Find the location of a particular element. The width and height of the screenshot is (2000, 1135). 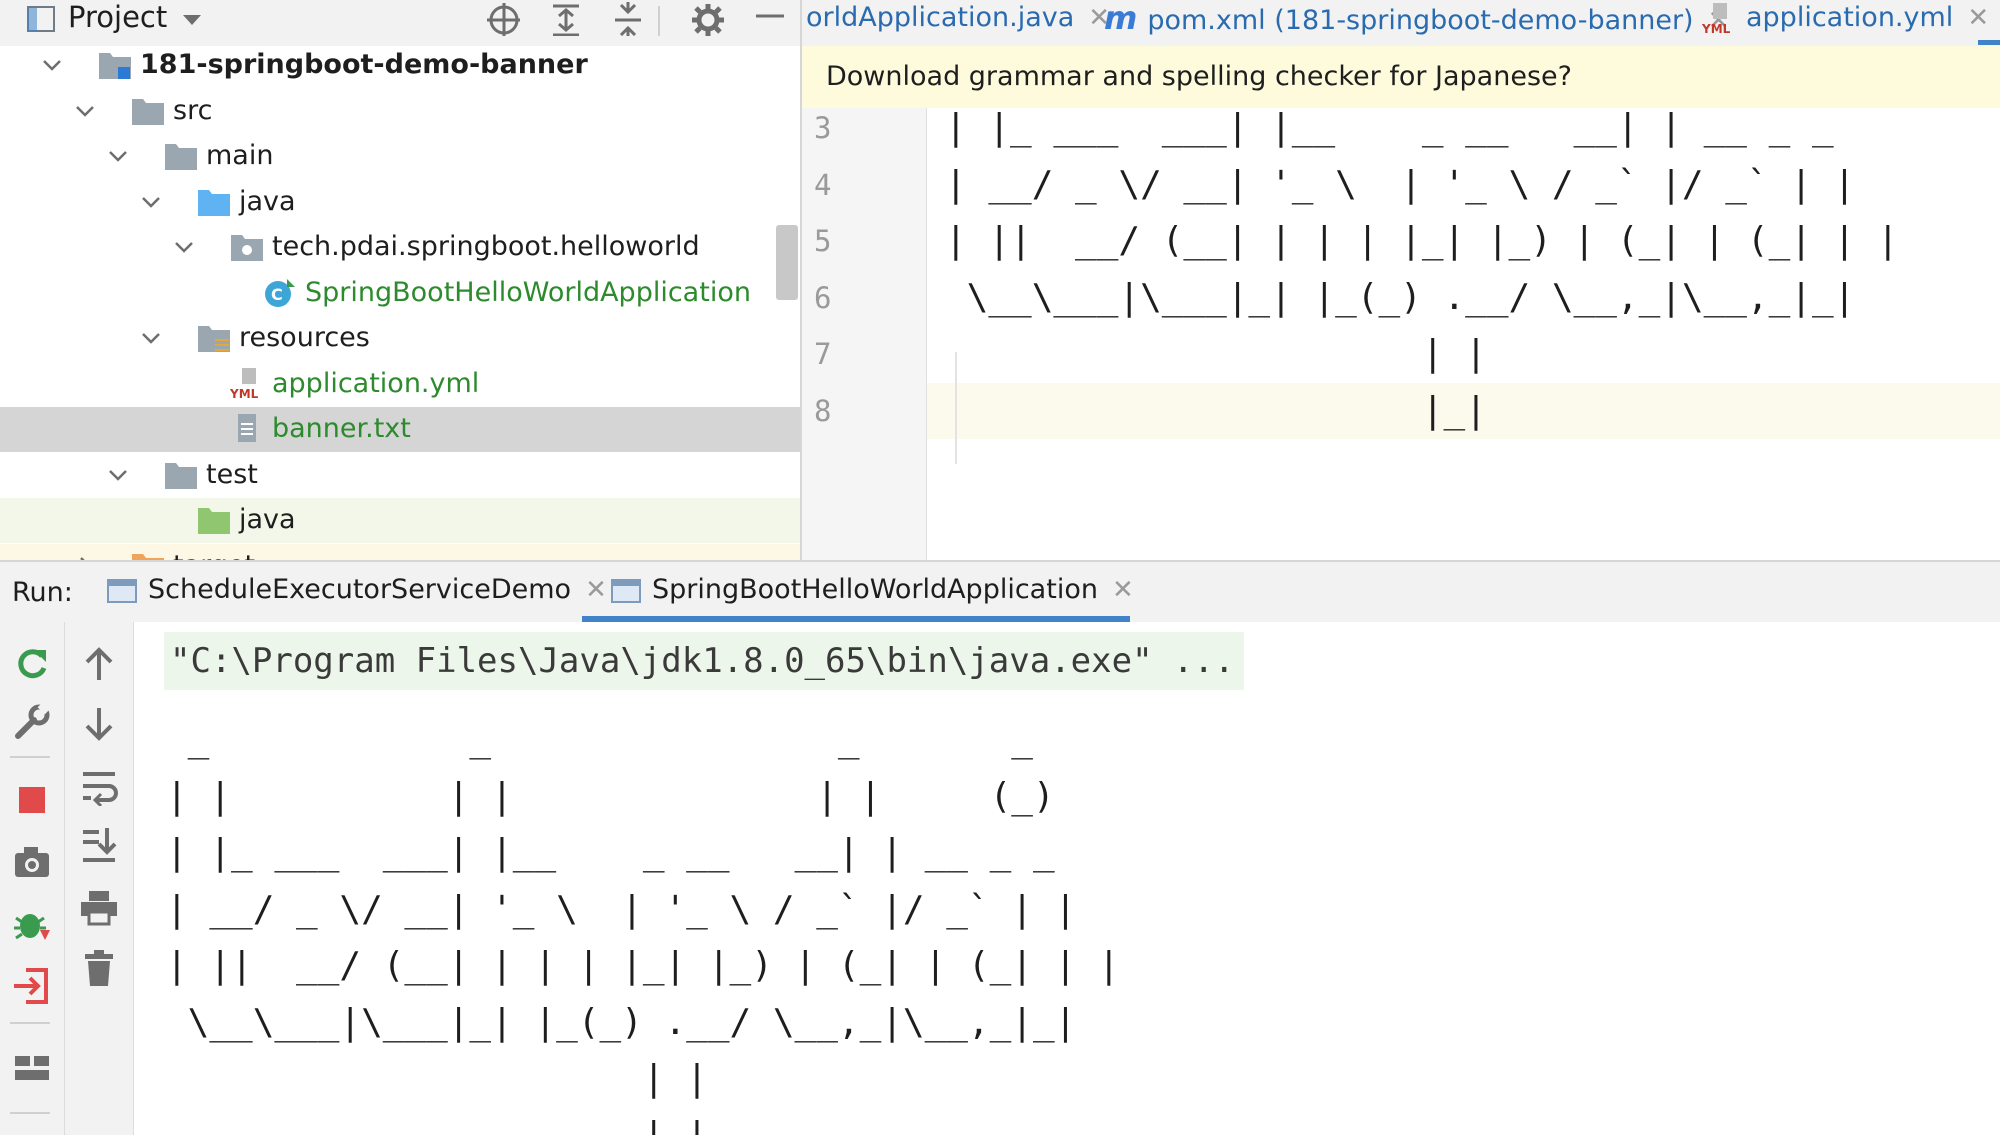

run-tab-springboot-app: SpringBootHelloWorldApplication ✕ is located at coordinates (872, 592).